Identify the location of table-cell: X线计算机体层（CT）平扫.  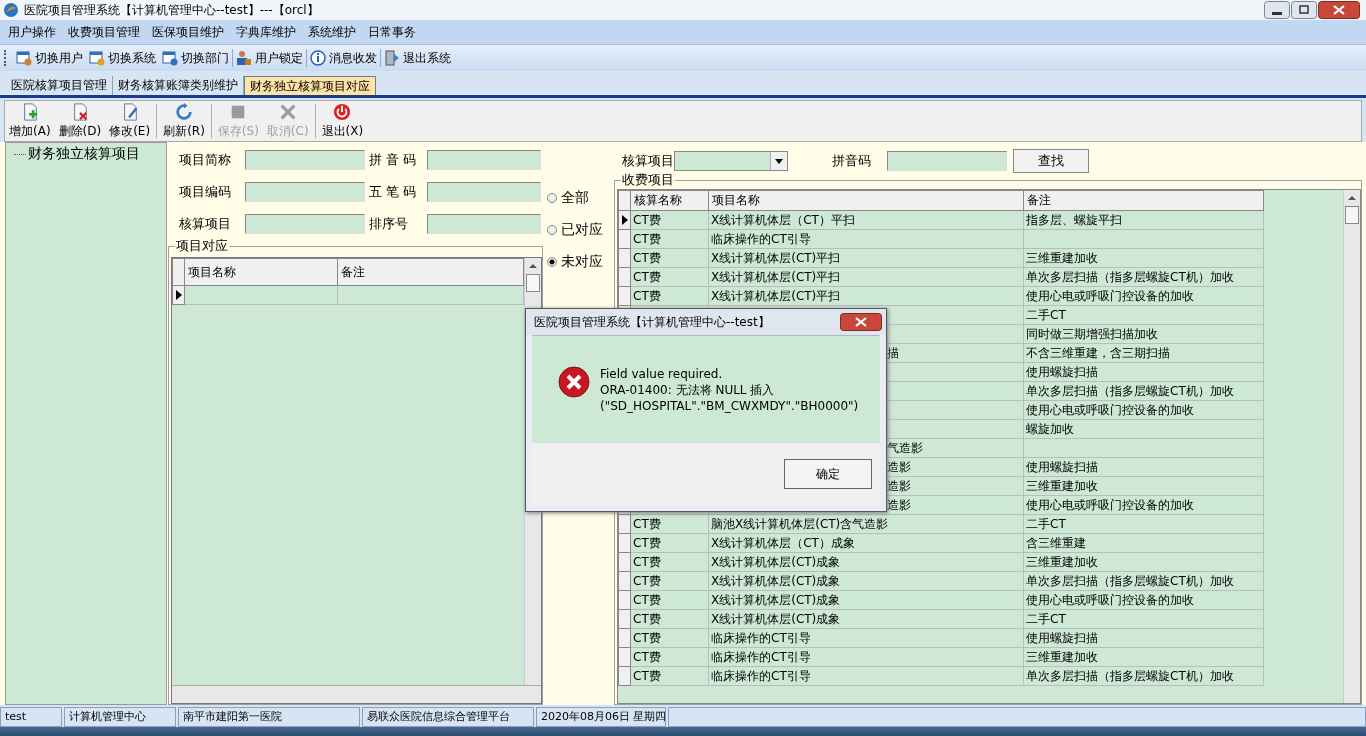
(783, 219).